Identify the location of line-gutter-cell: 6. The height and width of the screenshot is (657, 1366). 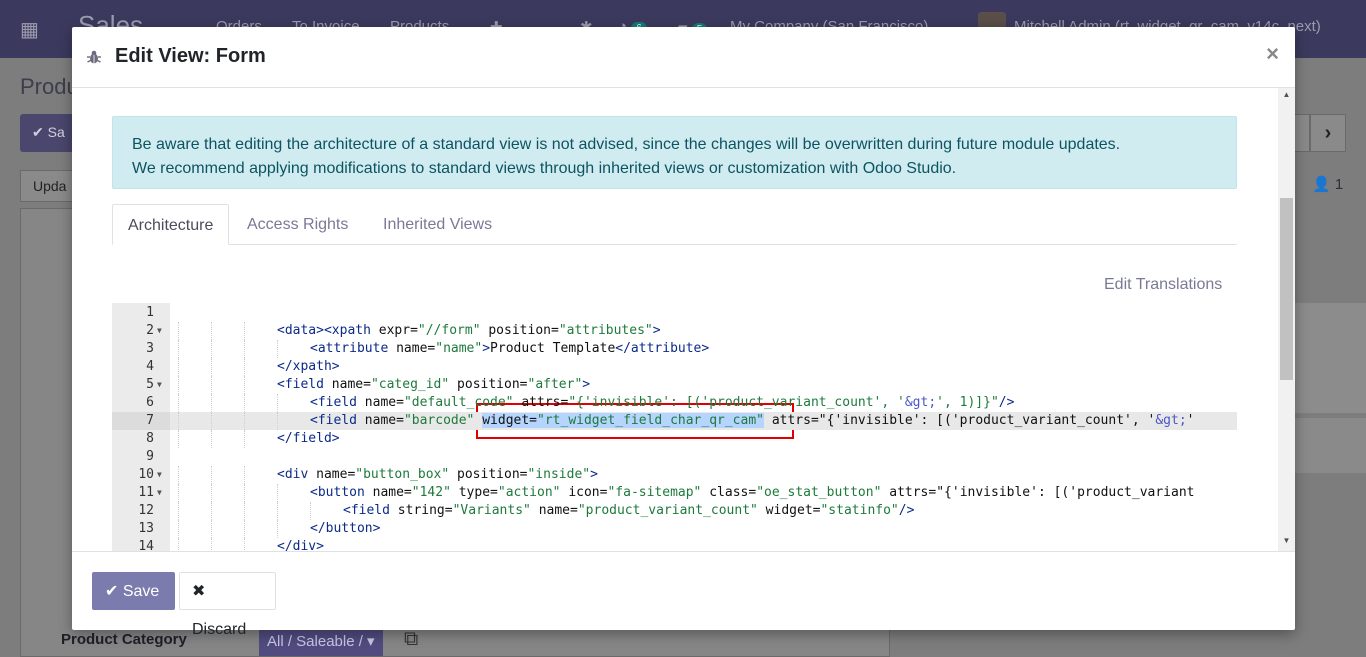
(141, 403).